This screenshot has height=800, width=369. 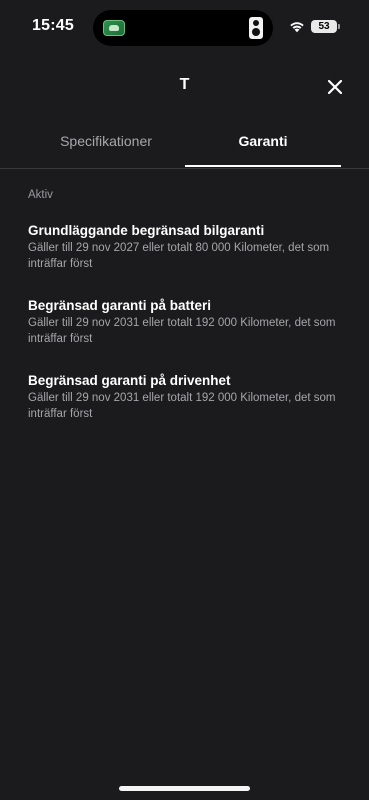 What do you see at coordinates (53, 25) in the screenshot?
I see `status-time: 15:45` at bounding box center [53, 25].